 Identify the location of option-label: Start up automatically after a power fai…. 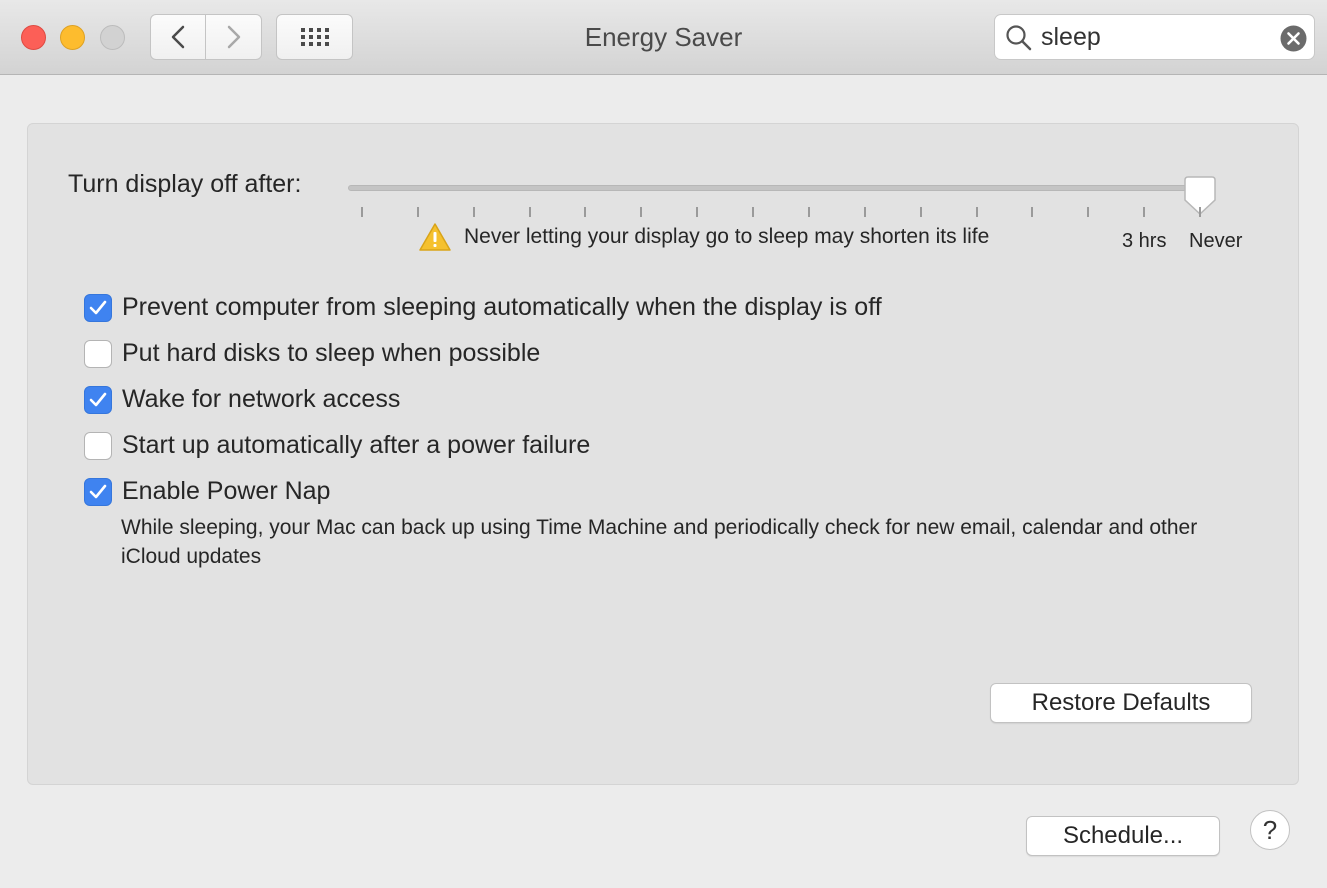
(356, 445).